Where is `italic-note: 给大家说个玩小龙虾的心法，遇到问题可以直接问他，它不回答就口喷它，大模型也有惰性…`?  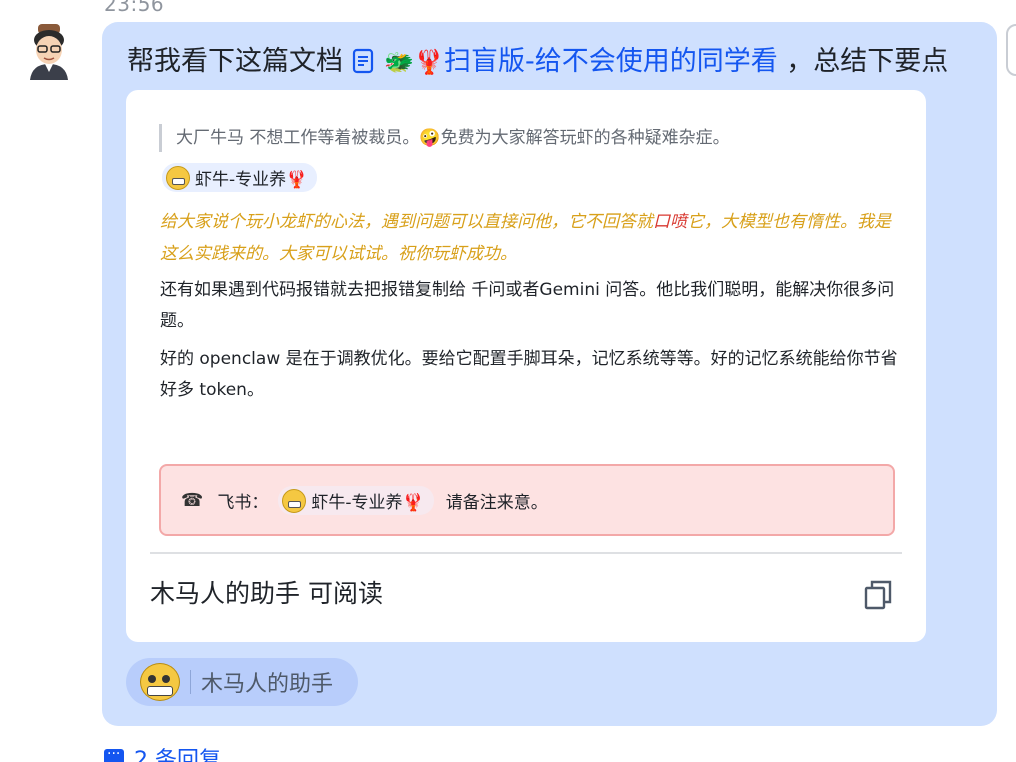 italic-note: 给大家说个玩小龙虾的心法，遇到问题可以直接问他，它不回答就口喷它，大模型也有惰性… is located at coordinates (530, 238).